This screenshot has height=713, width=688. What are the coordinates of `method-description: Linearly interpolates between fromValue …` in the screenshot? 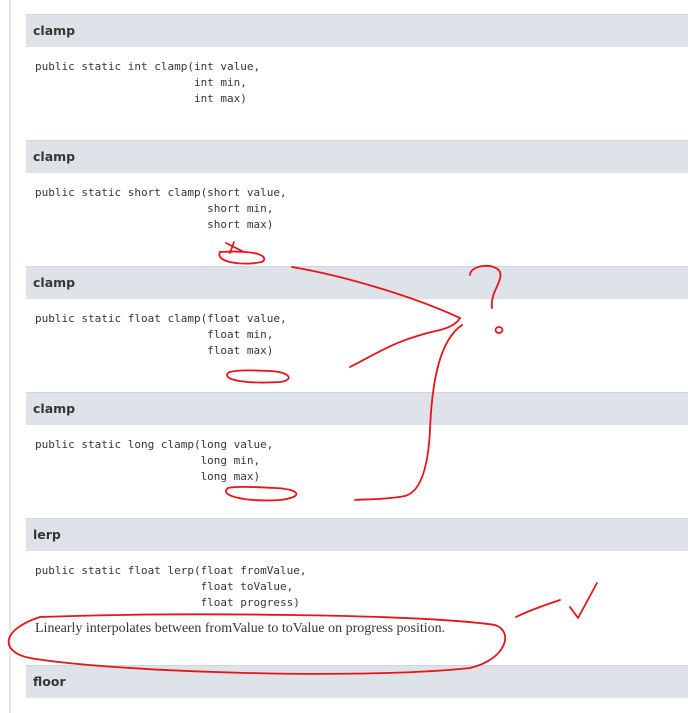 It's located at (240, 628).